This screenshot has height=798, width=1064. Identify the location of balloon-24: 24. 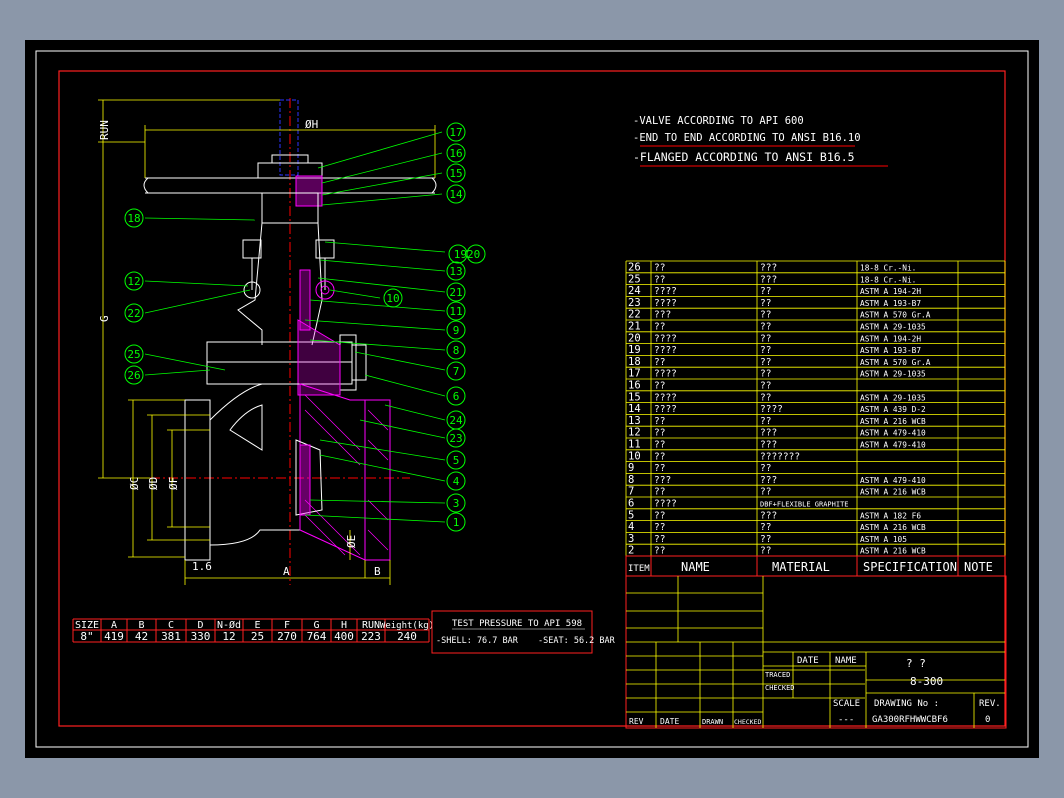
(456, 420).